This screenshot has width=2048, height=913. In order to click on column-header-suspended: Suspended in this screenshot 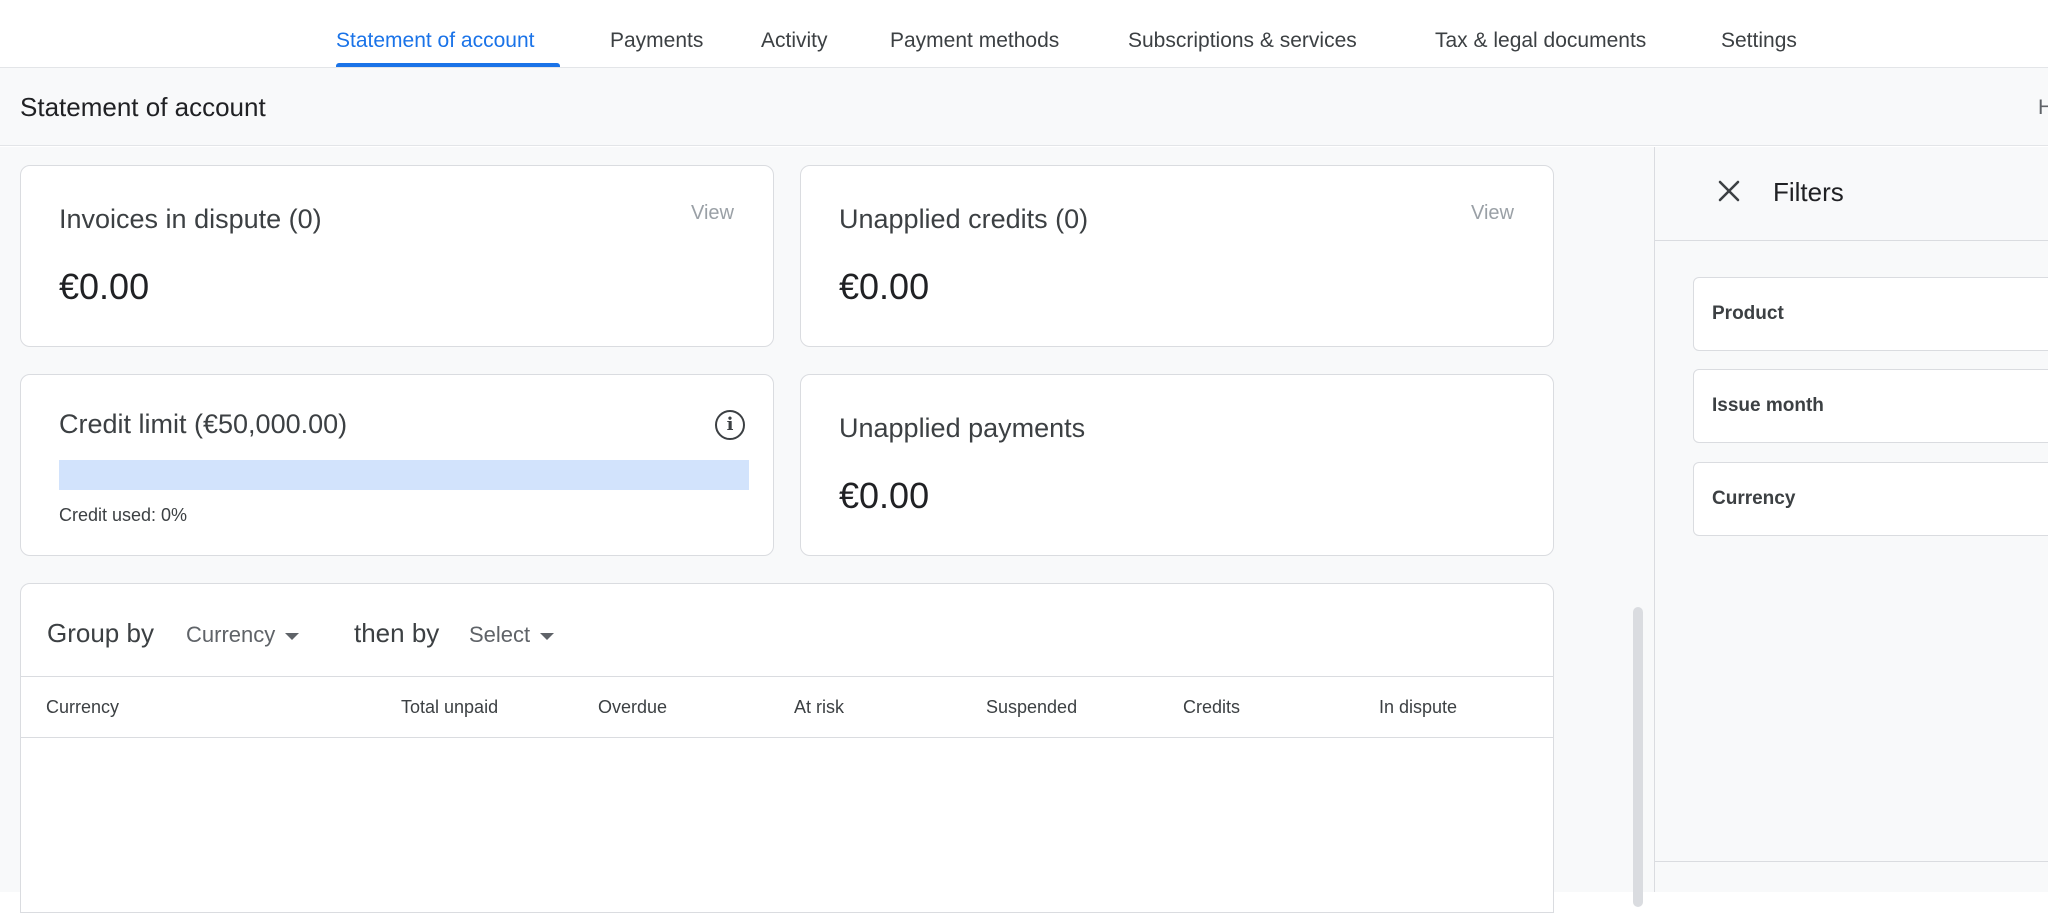, I will do `click(1031, 707)`.